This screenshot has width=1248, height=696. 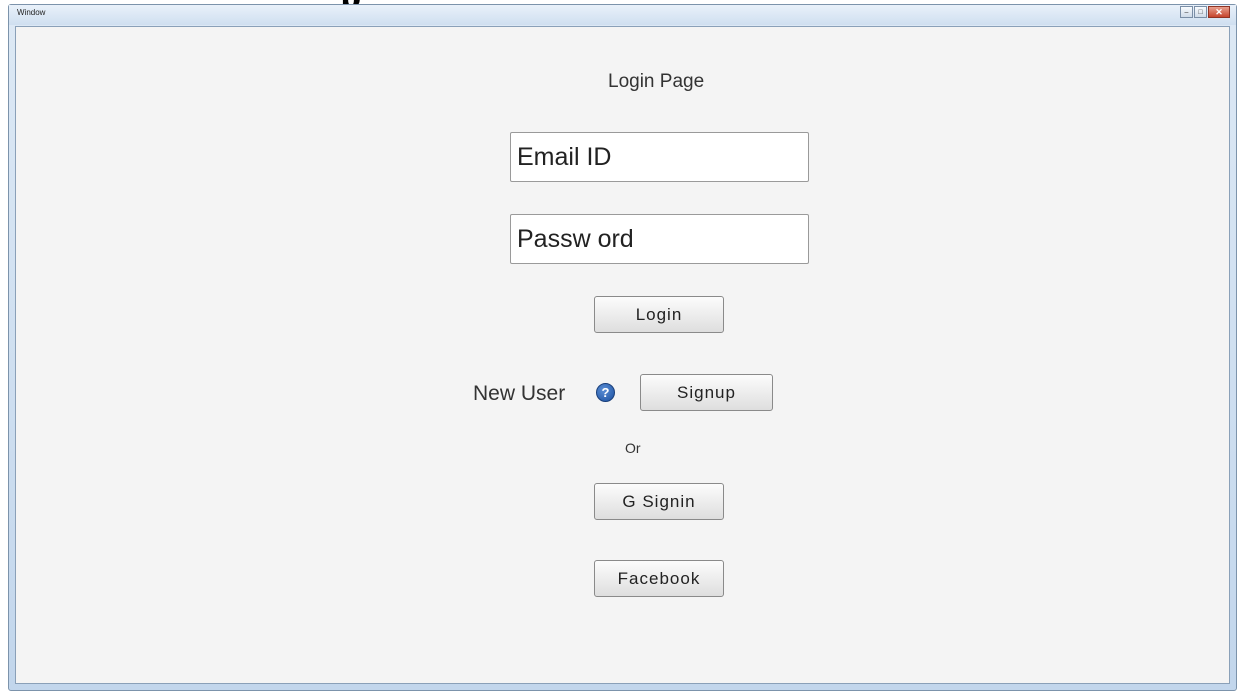 What do you see at coordinates (519, 393) in the screenshot?
I see `new-user-label: New User` at bounding box center [519, 393].